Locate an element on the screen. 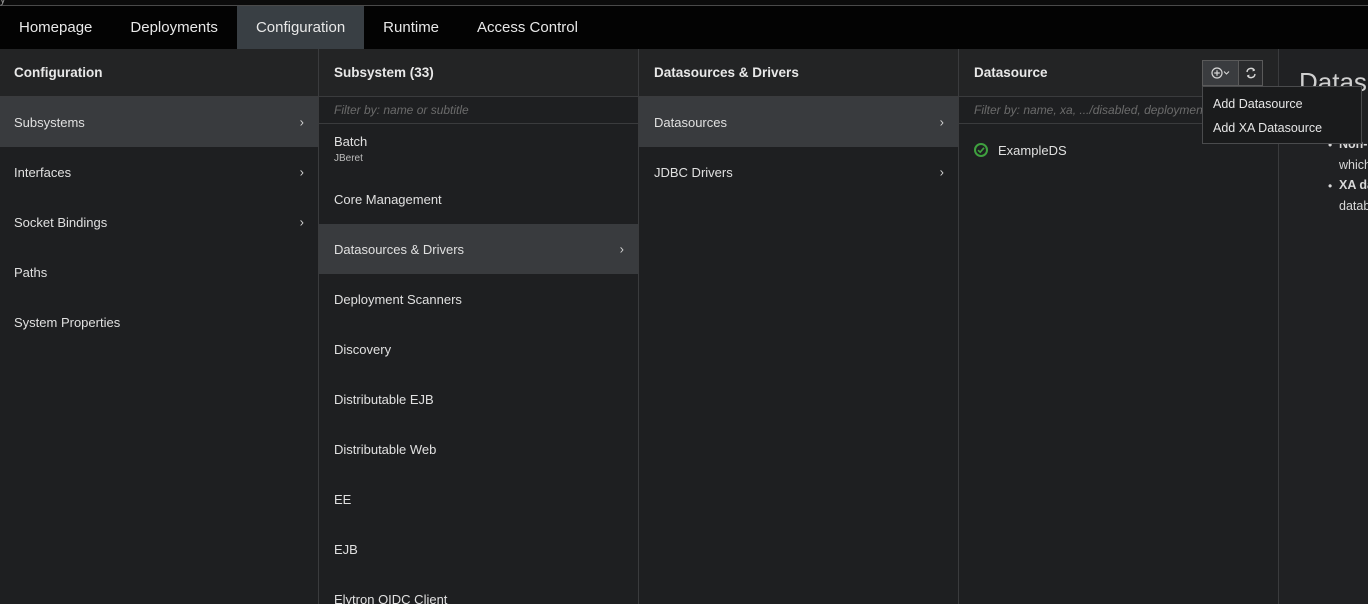 This screenshot has width=1368, height=604. tab-configuration: Configuration is located at coordinates (300, 27).